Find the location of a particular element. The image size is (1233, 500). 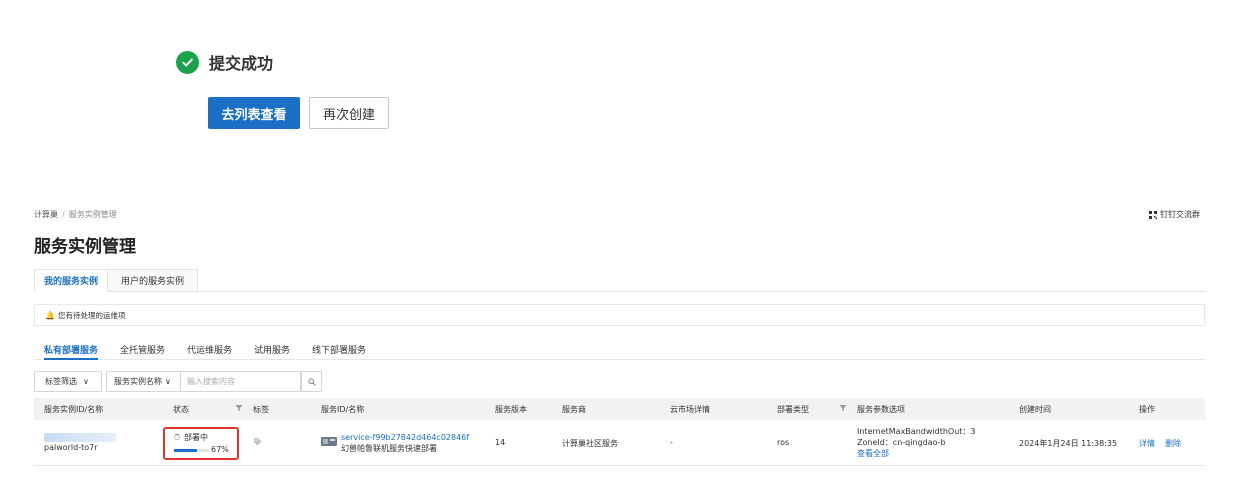

col-tags: 标签 is located at coordinates (261, 409).